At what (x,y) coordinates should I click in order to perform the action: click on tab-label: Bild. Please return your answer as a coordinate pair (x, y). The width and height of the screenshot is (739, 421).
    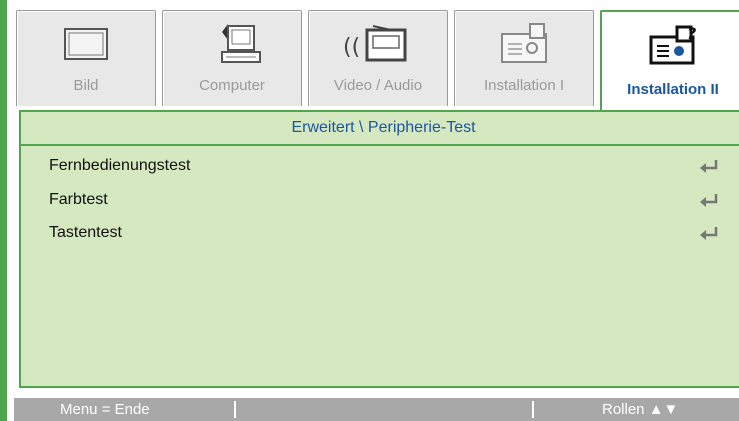
    Looking at the image, I should click on (86, 85).